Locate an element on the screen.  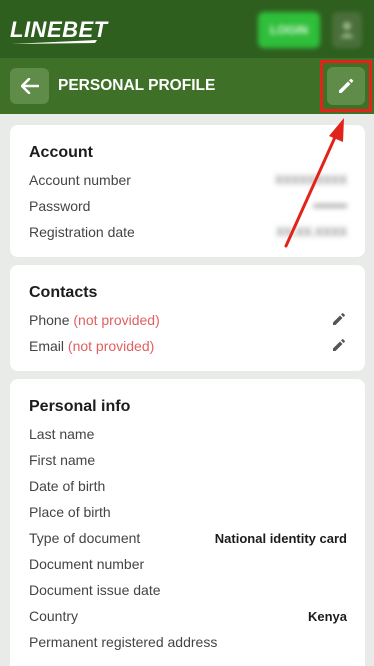
registration-date-value: XX.XX.XXXX is located at coordinates (311, 232).